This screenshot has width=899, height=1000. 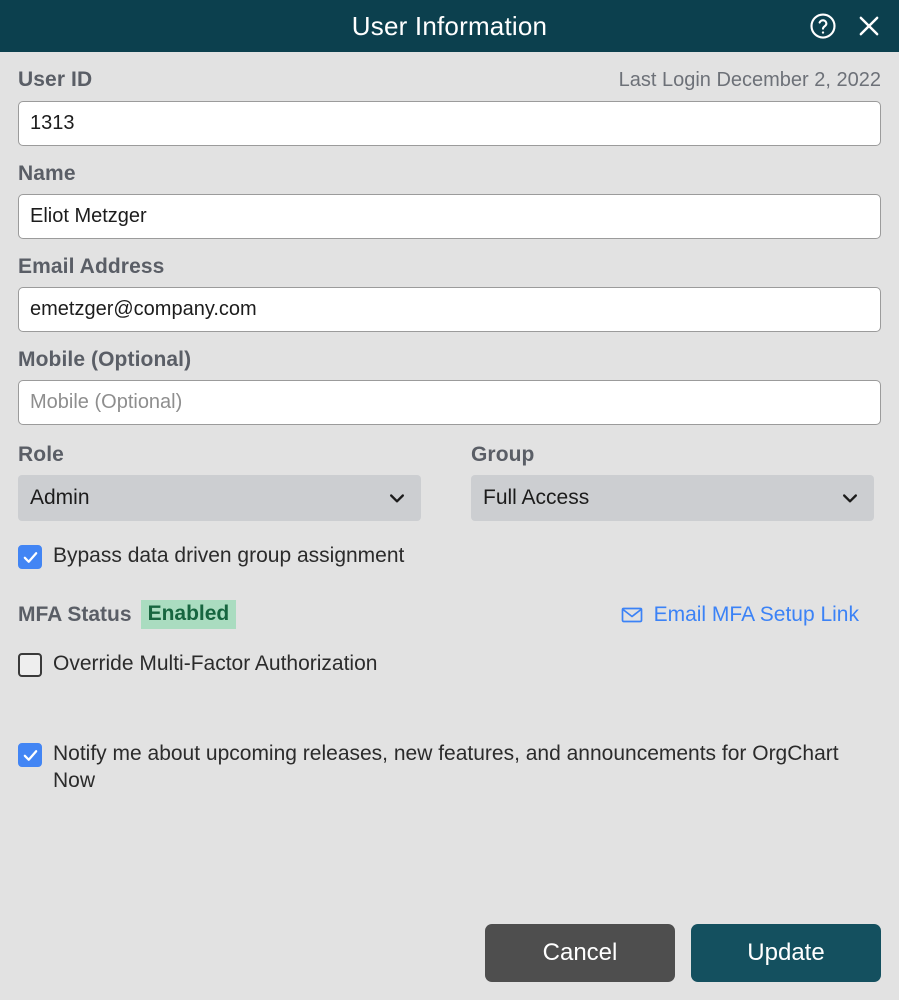 What do you see at coordinates (229, 556) in the screenshot?
I see `bypass-checkbox-label: Bypass data driven group assignment` at bounding box center [229, 556].